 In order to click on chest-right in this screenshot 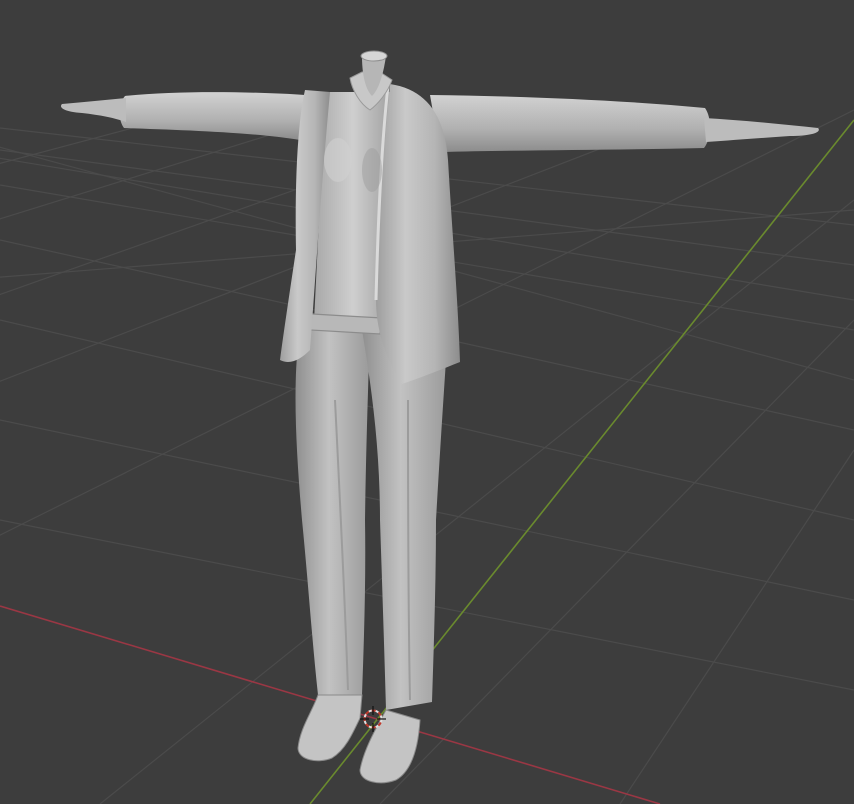, I will do `click(372, 170)`.